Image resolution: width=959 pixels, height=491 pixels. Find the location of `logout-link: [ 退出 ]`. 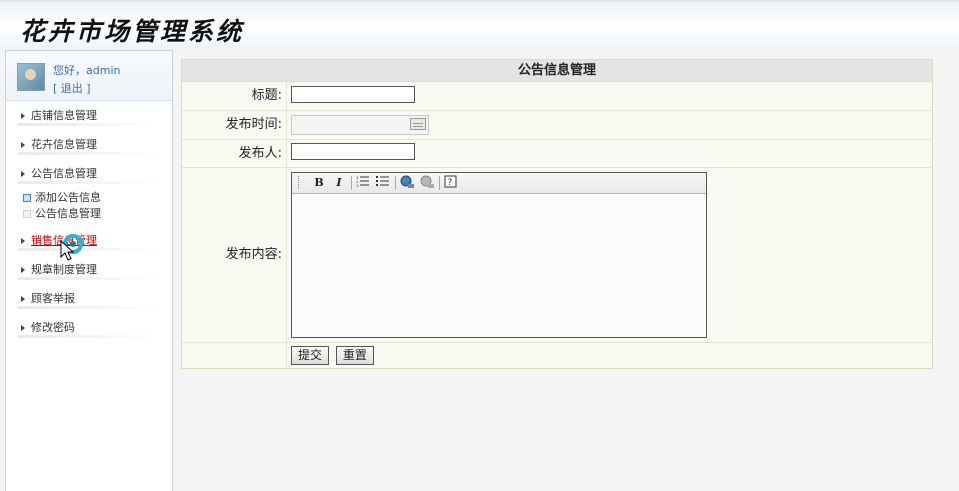

logout-link: [ 退出 ] is located at coordinates (72, 88).